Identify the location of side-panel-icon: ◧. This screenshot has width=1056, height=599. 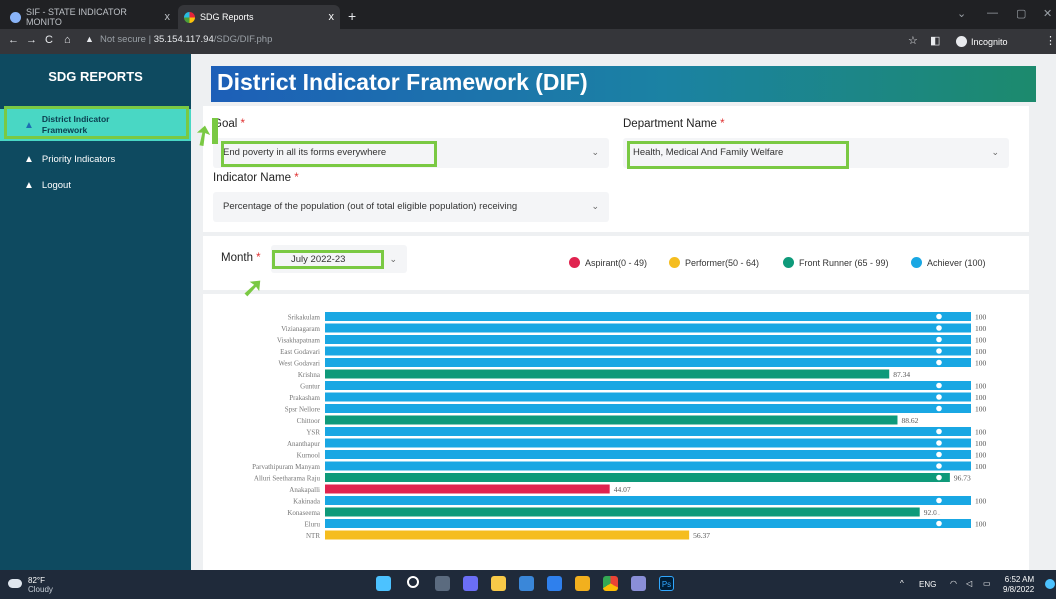
(935, 40).